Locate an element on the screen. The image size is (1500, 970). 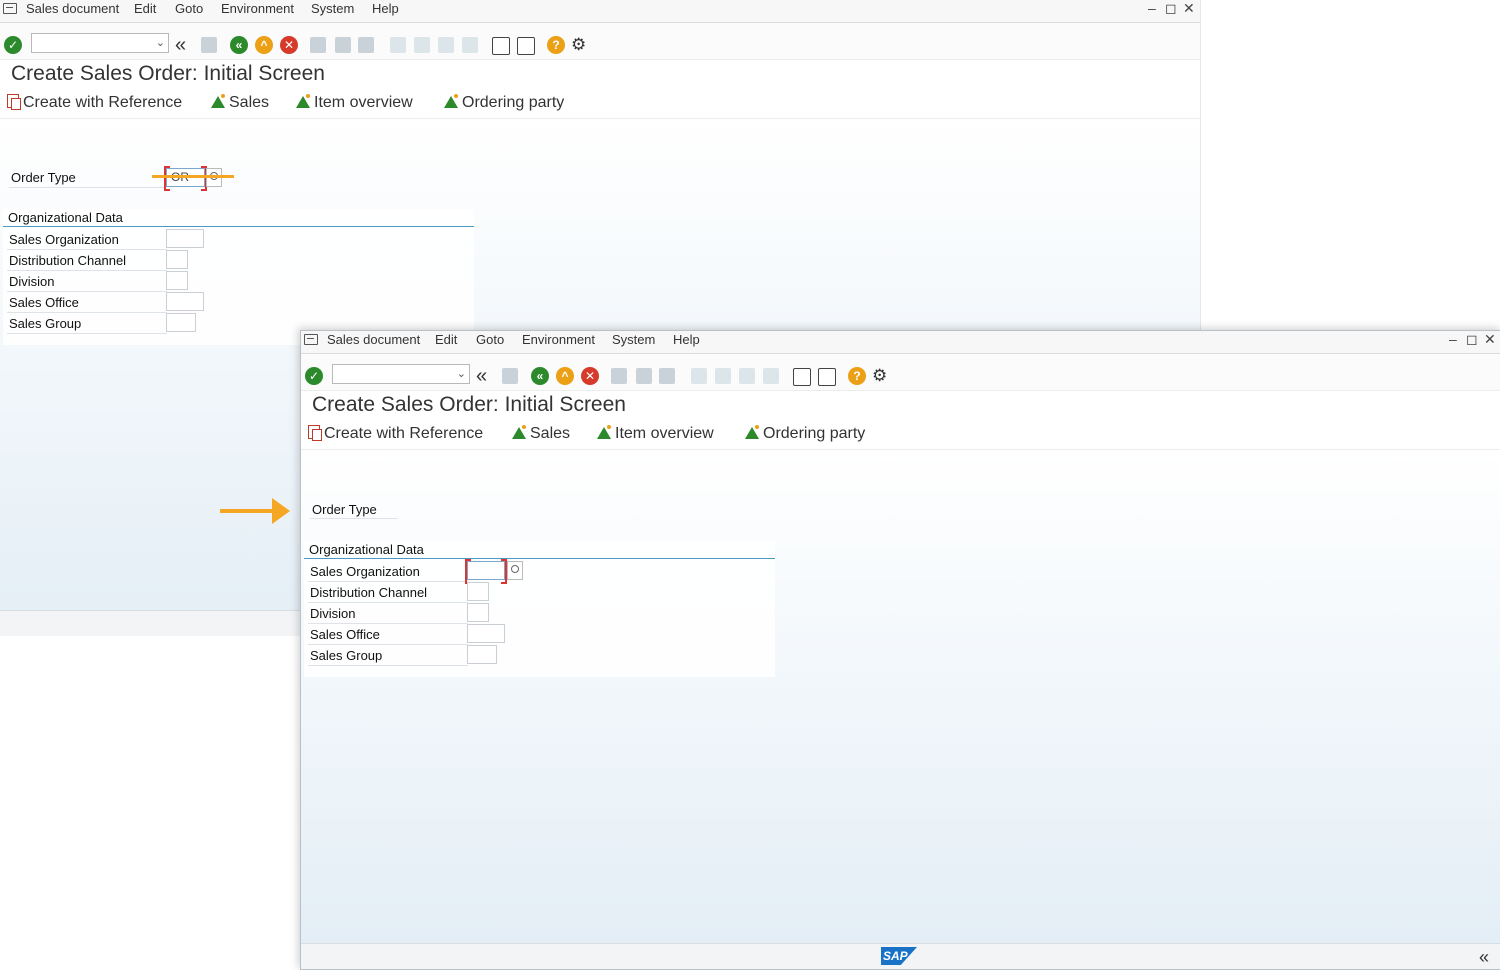
group-title: Organizational Data is located at coordinates (65, 217).